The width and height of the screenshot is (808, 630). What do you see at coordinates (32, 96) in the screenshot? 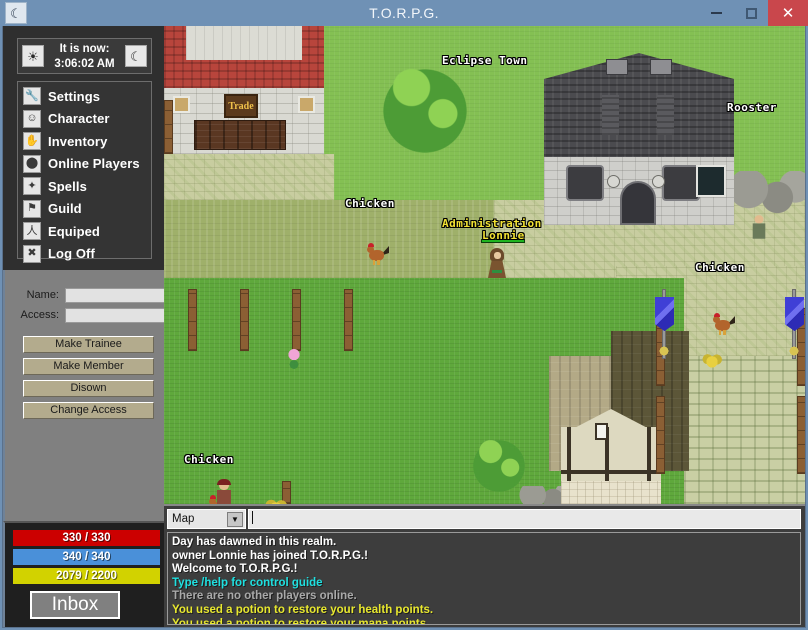
I see `wrench-icon: 🔧` at bounding box center [32, 96].